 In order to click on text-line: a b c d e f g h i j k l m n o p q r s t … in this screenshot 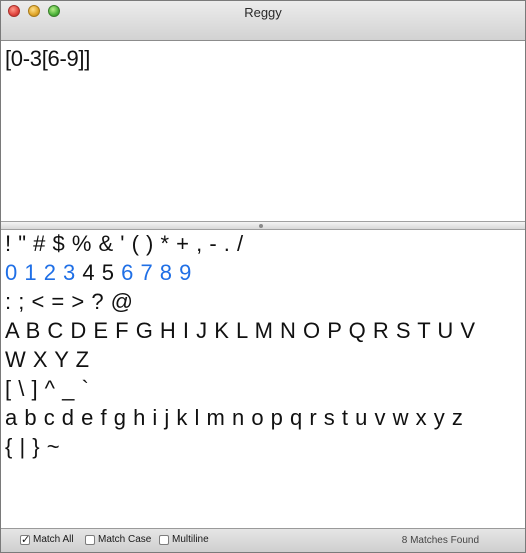, I will do `click(234, 418)`.